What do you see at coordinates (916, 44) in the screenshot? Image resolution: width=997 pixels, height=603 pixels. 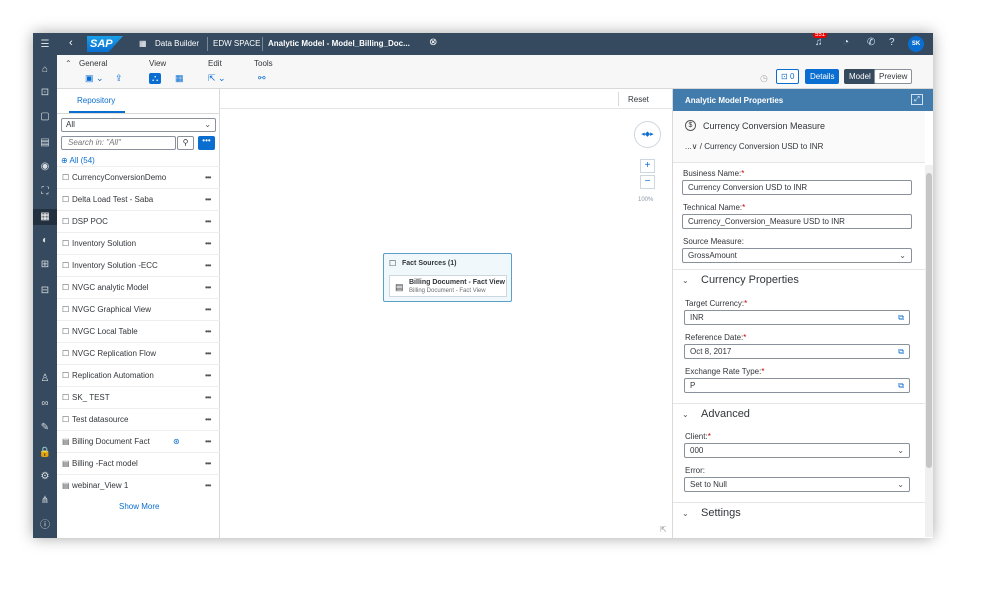 I see `avatar: SK` at bounding box center [916, 44].